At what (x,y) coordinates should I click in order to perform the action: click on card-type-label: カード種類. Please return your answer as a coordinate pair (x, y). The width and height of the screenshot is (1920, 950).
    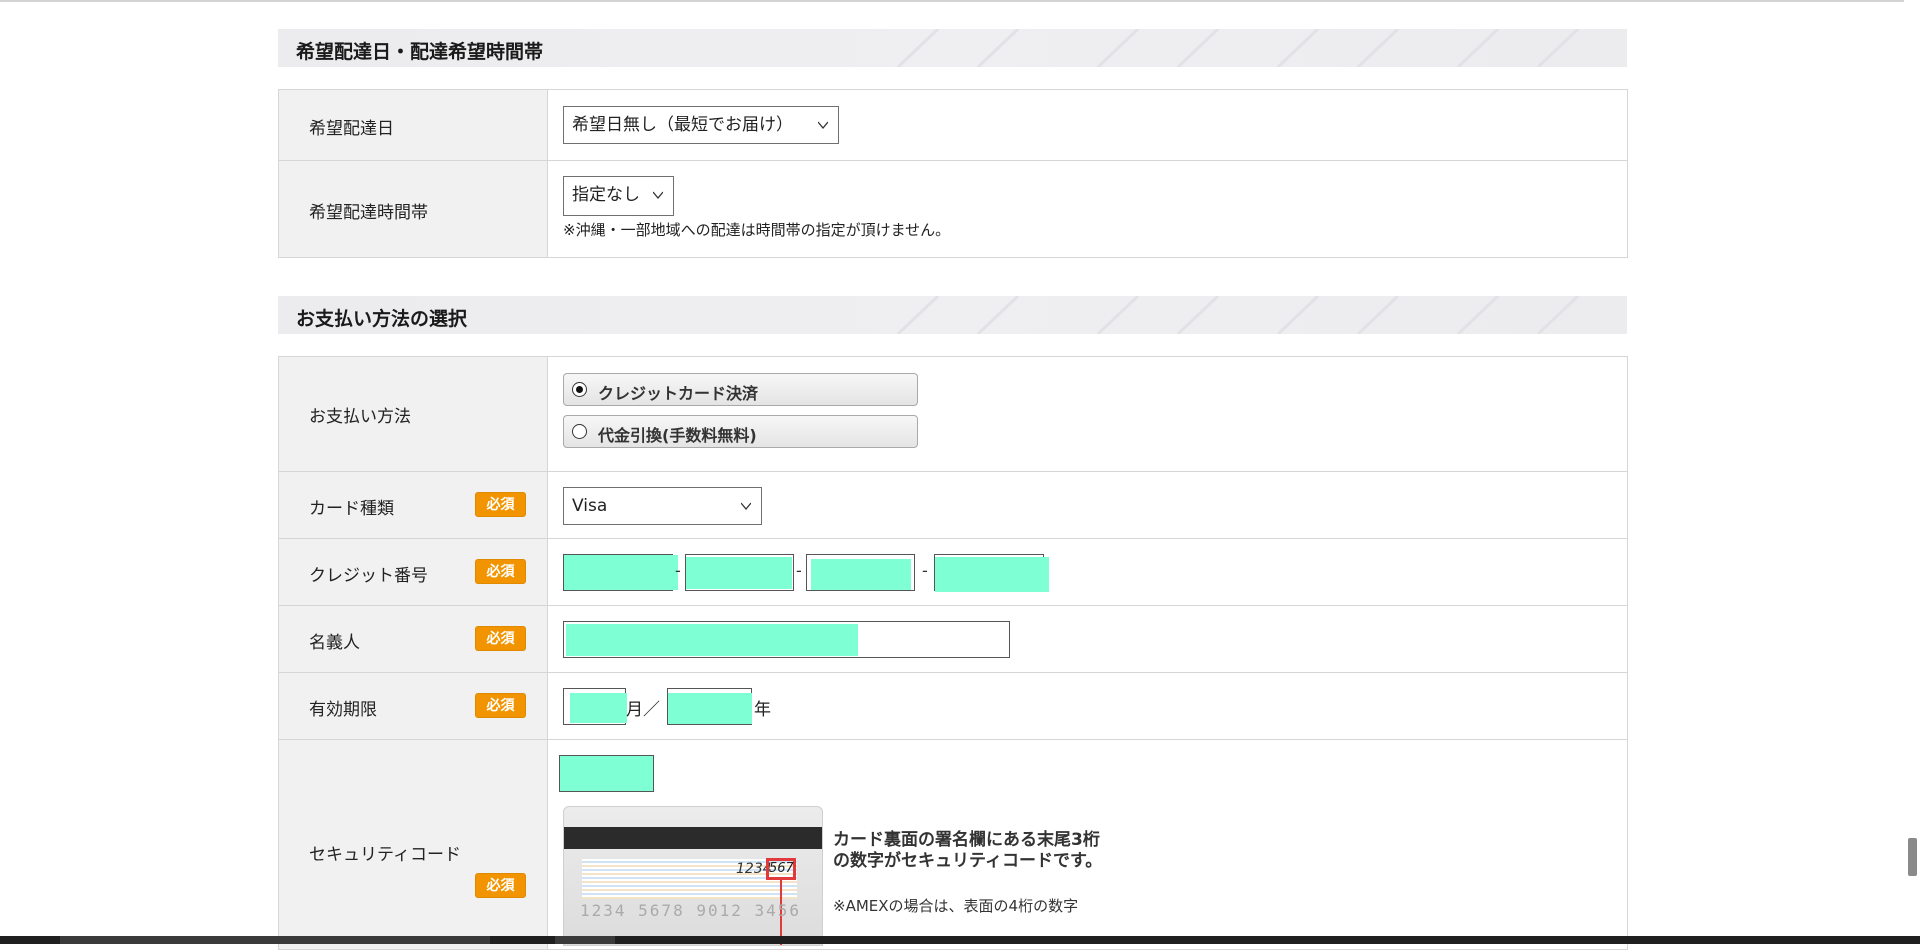
    Looking at the image, I should click on (351, 509).